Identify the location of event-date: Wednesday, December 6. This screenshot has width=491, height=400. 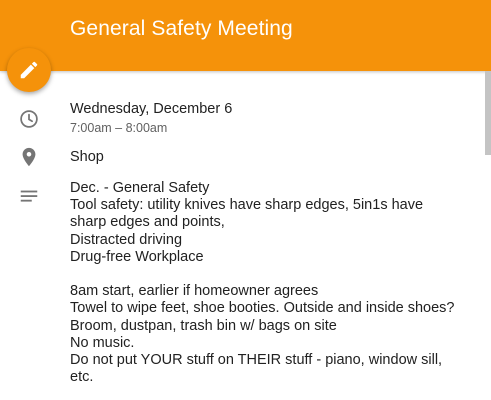
(151, 109).